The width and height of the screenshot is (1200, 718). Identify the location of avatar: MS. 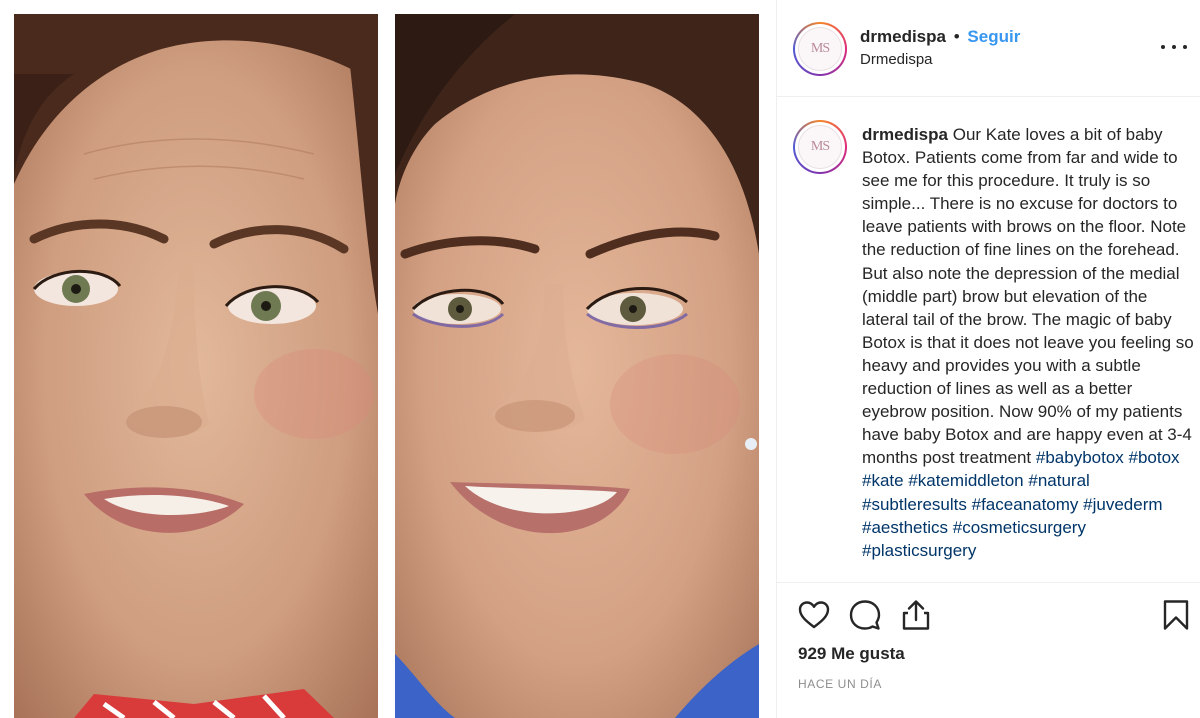
(820, 49).